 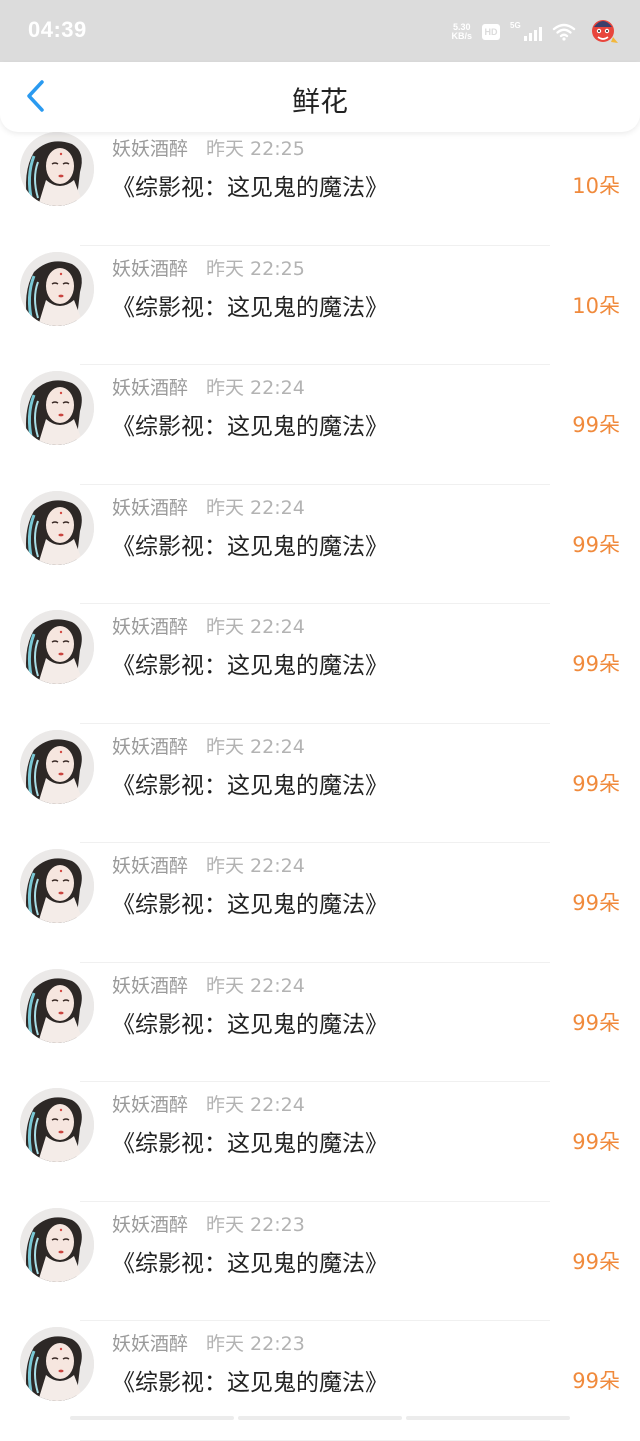 I want to click on network-speed-unit: KB/s, so click(x=461, y=36).